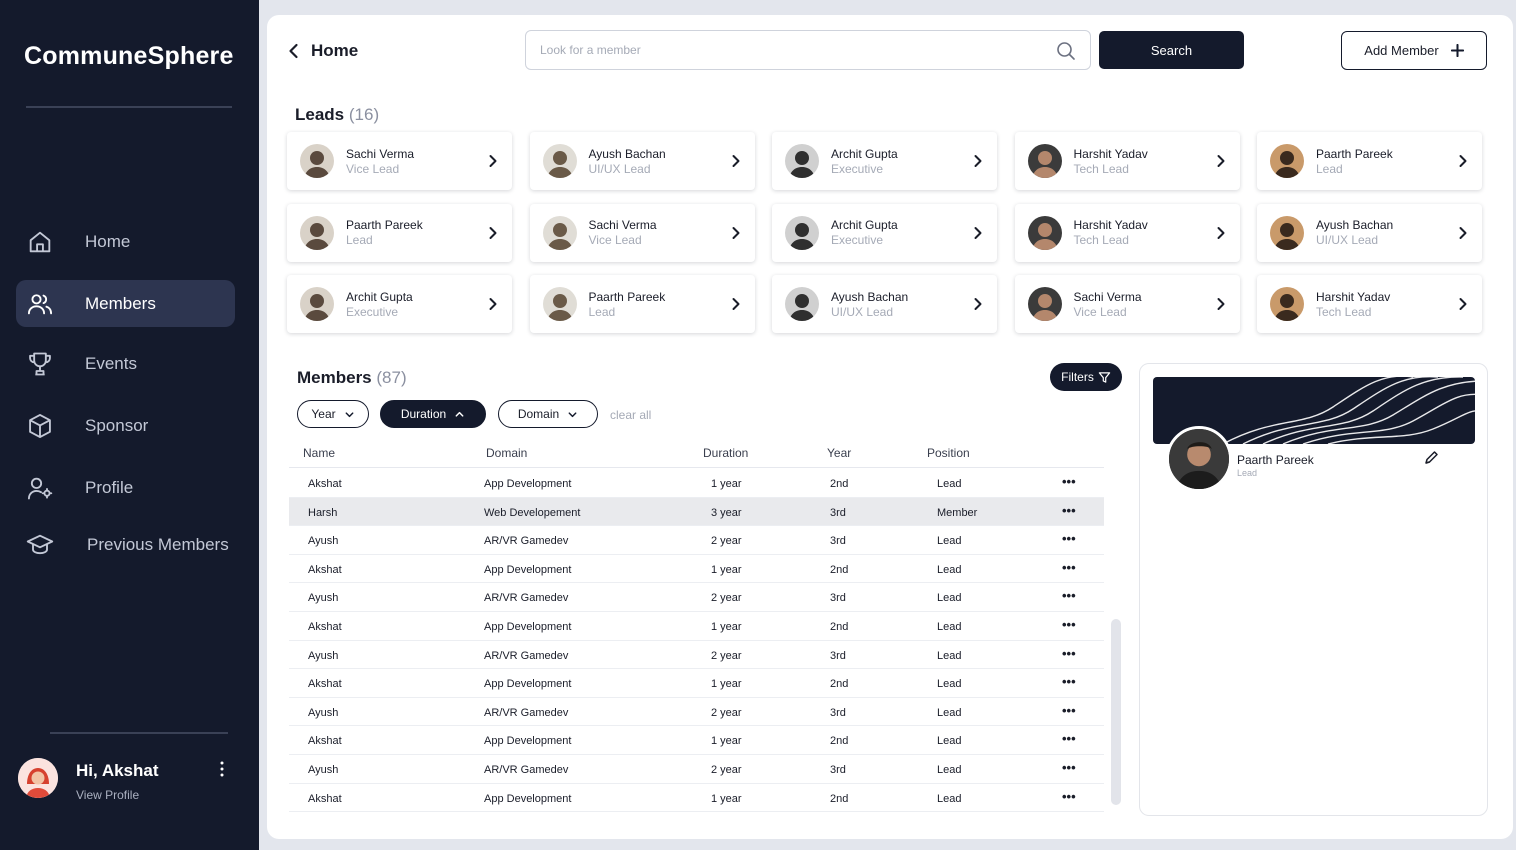  I want to click on clear-all-link: clear all, so click(630, 415).